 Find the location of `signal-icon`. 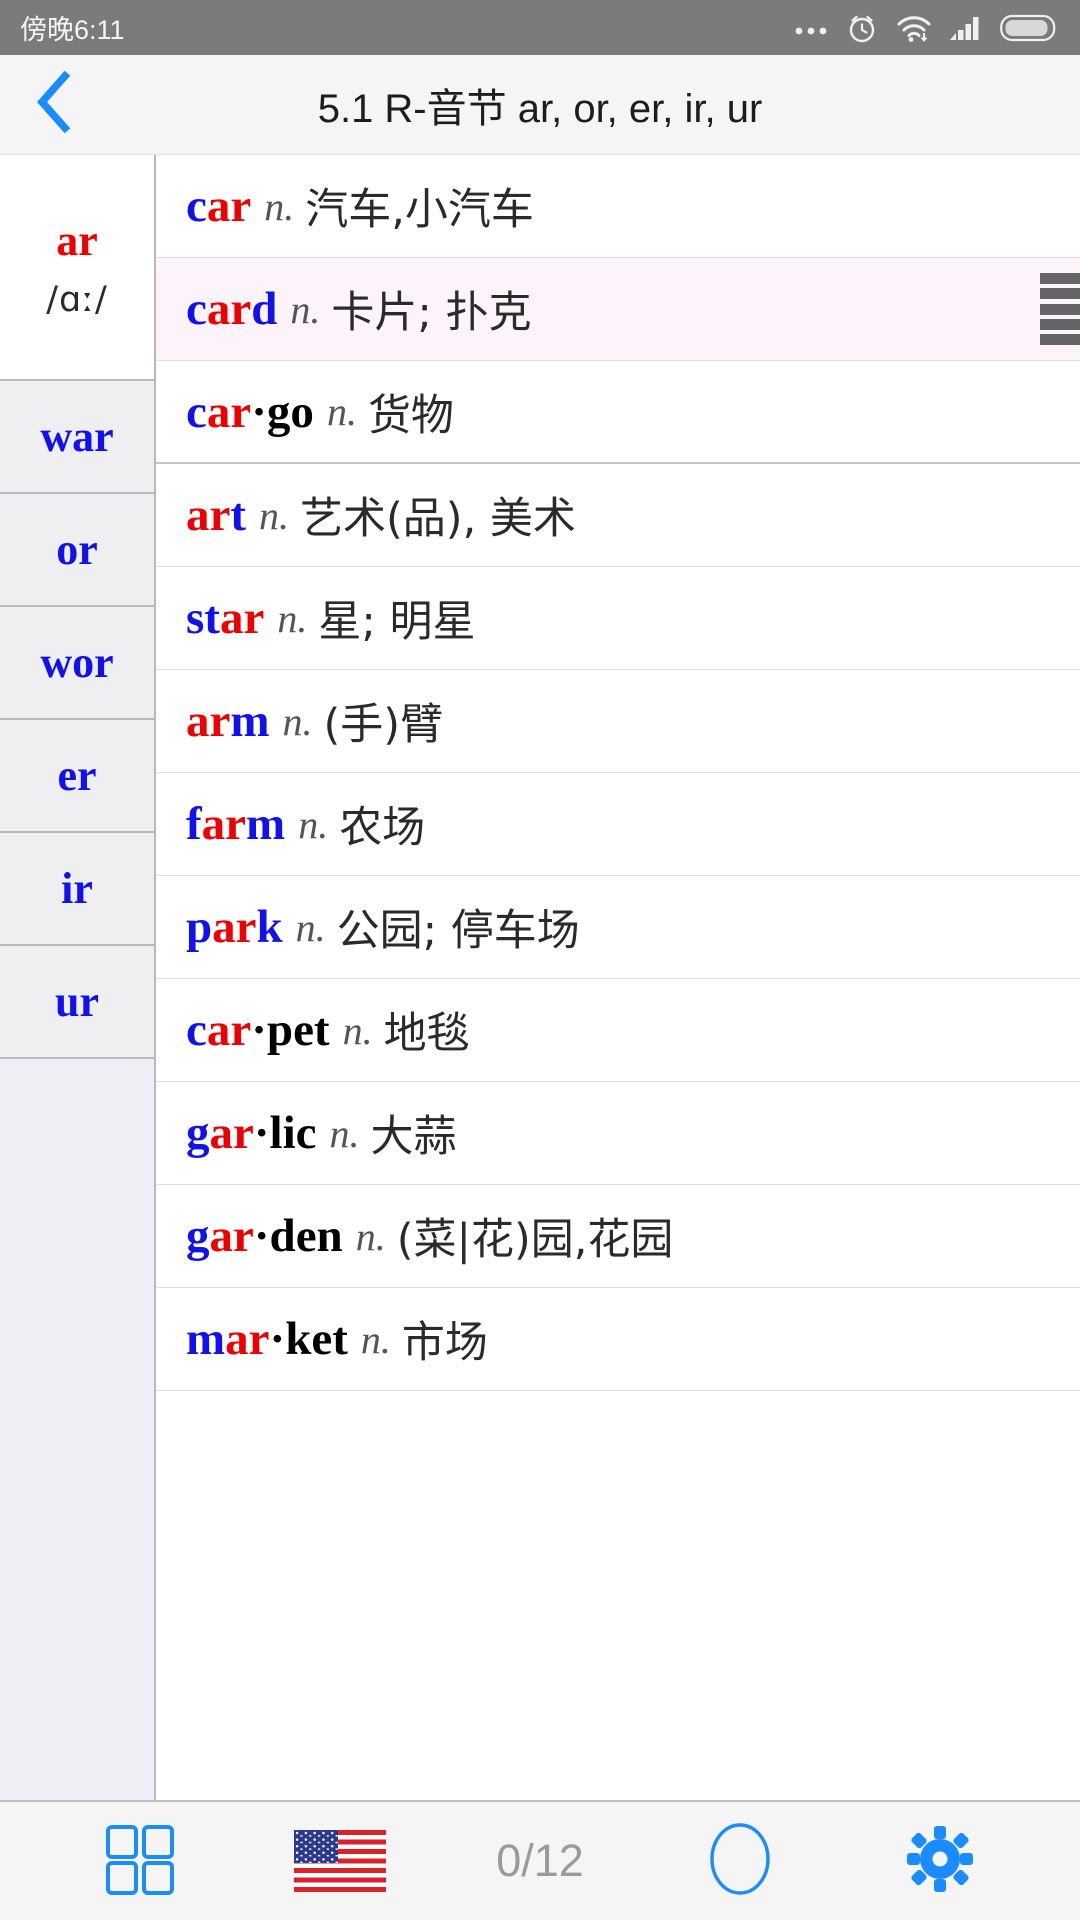

signal-icon is located at coordinates (966, 28).